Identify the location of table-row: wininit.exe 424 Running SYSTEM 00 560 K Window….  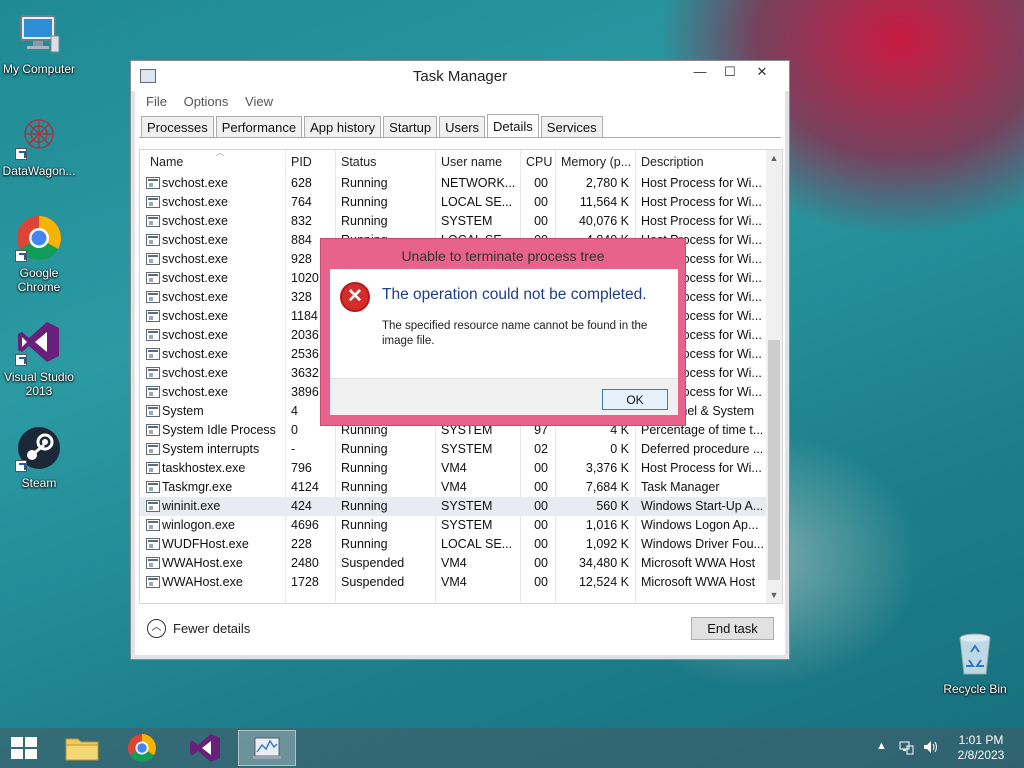
(454, 506).